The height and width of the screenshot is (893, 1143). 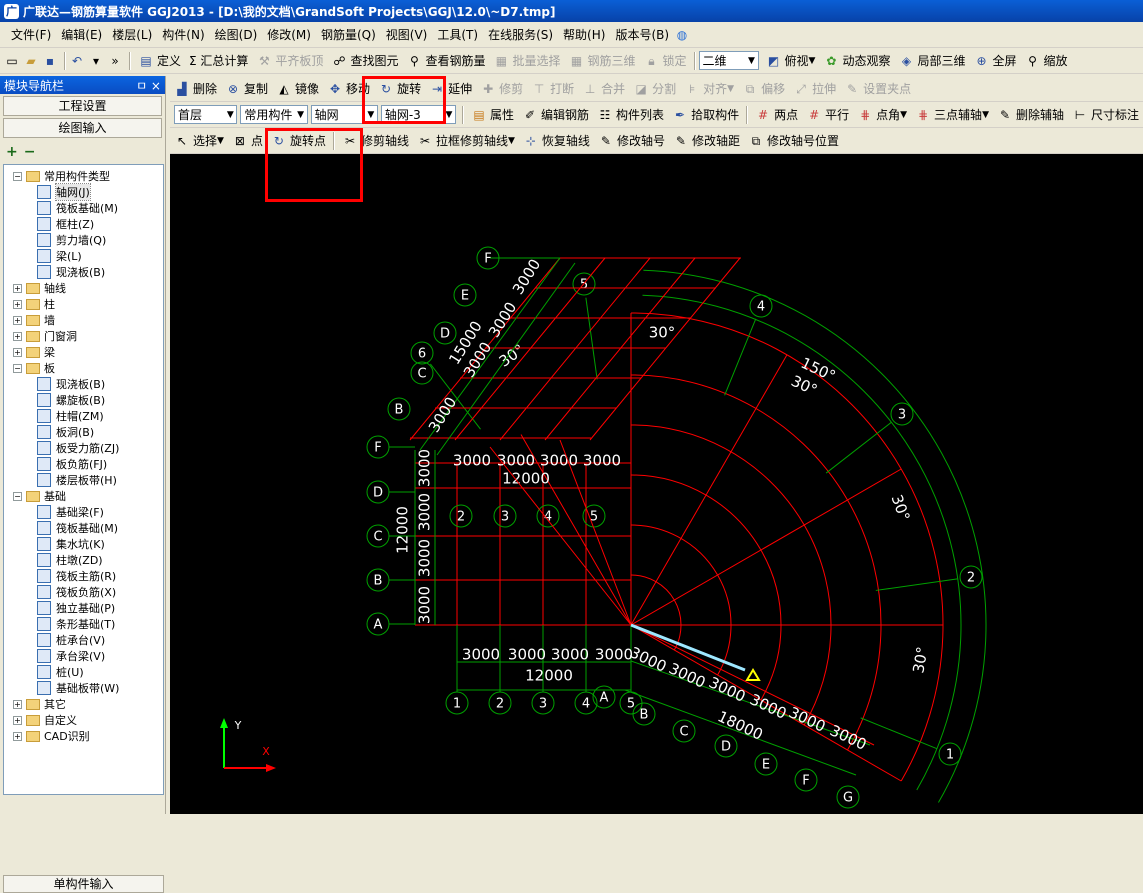 I want to click on tree-item: 桩(U), so click(x=85, y=672).